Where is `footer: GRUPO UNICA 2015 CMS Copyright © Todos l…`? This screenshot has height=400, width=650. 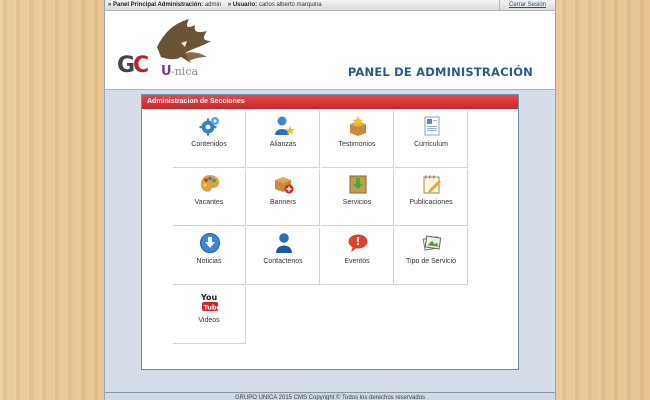
footer: GRUPO UNICA 2015 CMS Copyright © Todos l… is located at coordinates (330, 396).